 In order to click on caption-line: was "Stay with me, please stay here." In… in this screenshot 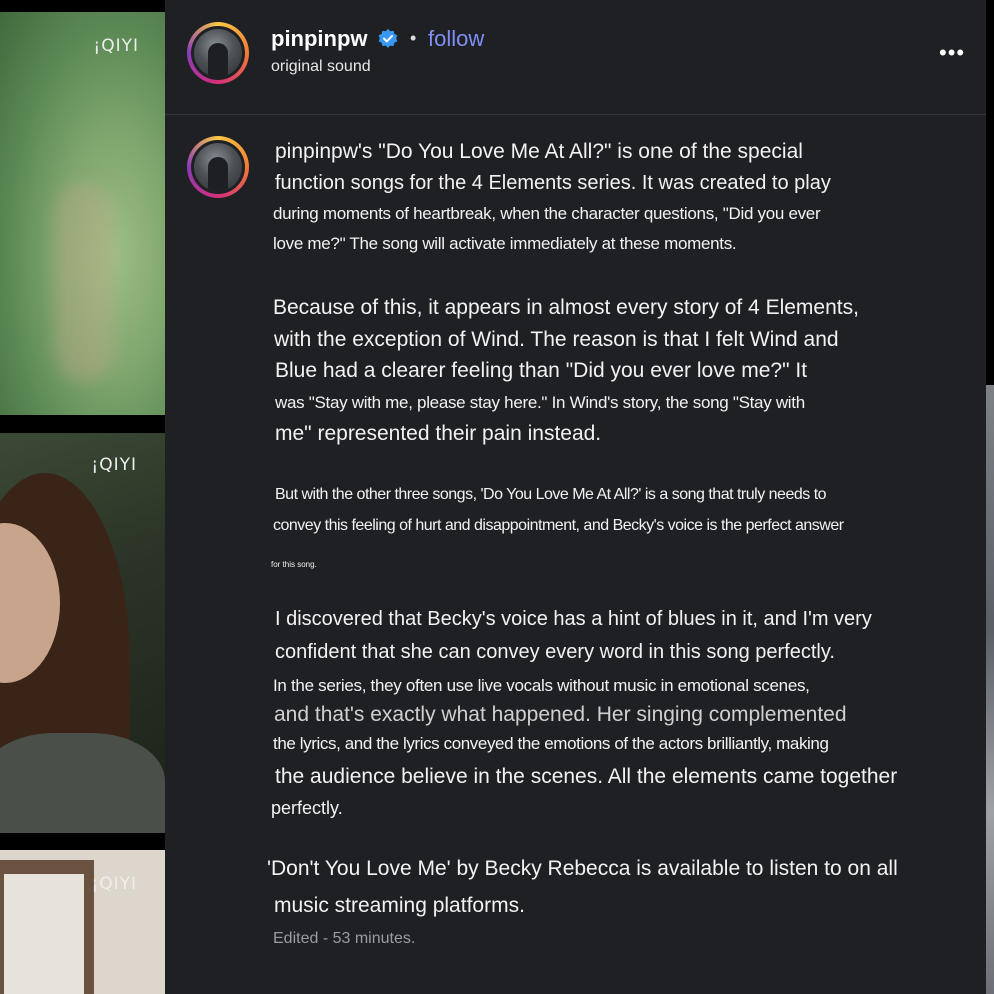, I will do `click(540, 402)`.